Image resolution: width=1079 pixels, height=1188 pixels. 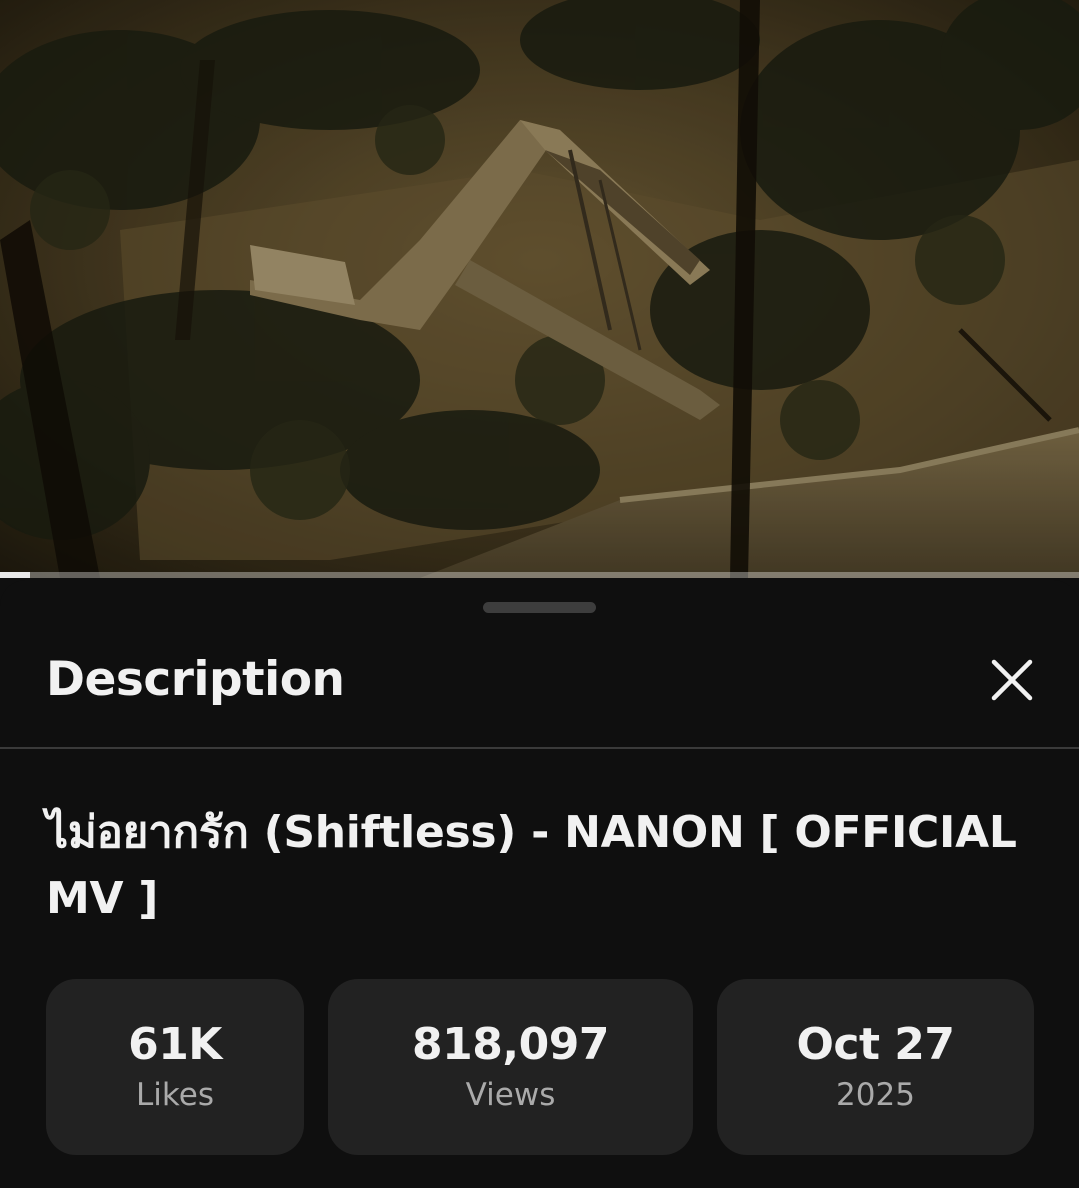 What do you see at coordinates (539, 748) in the screenshot?
I see `divider` at bounding box center [539, 748].